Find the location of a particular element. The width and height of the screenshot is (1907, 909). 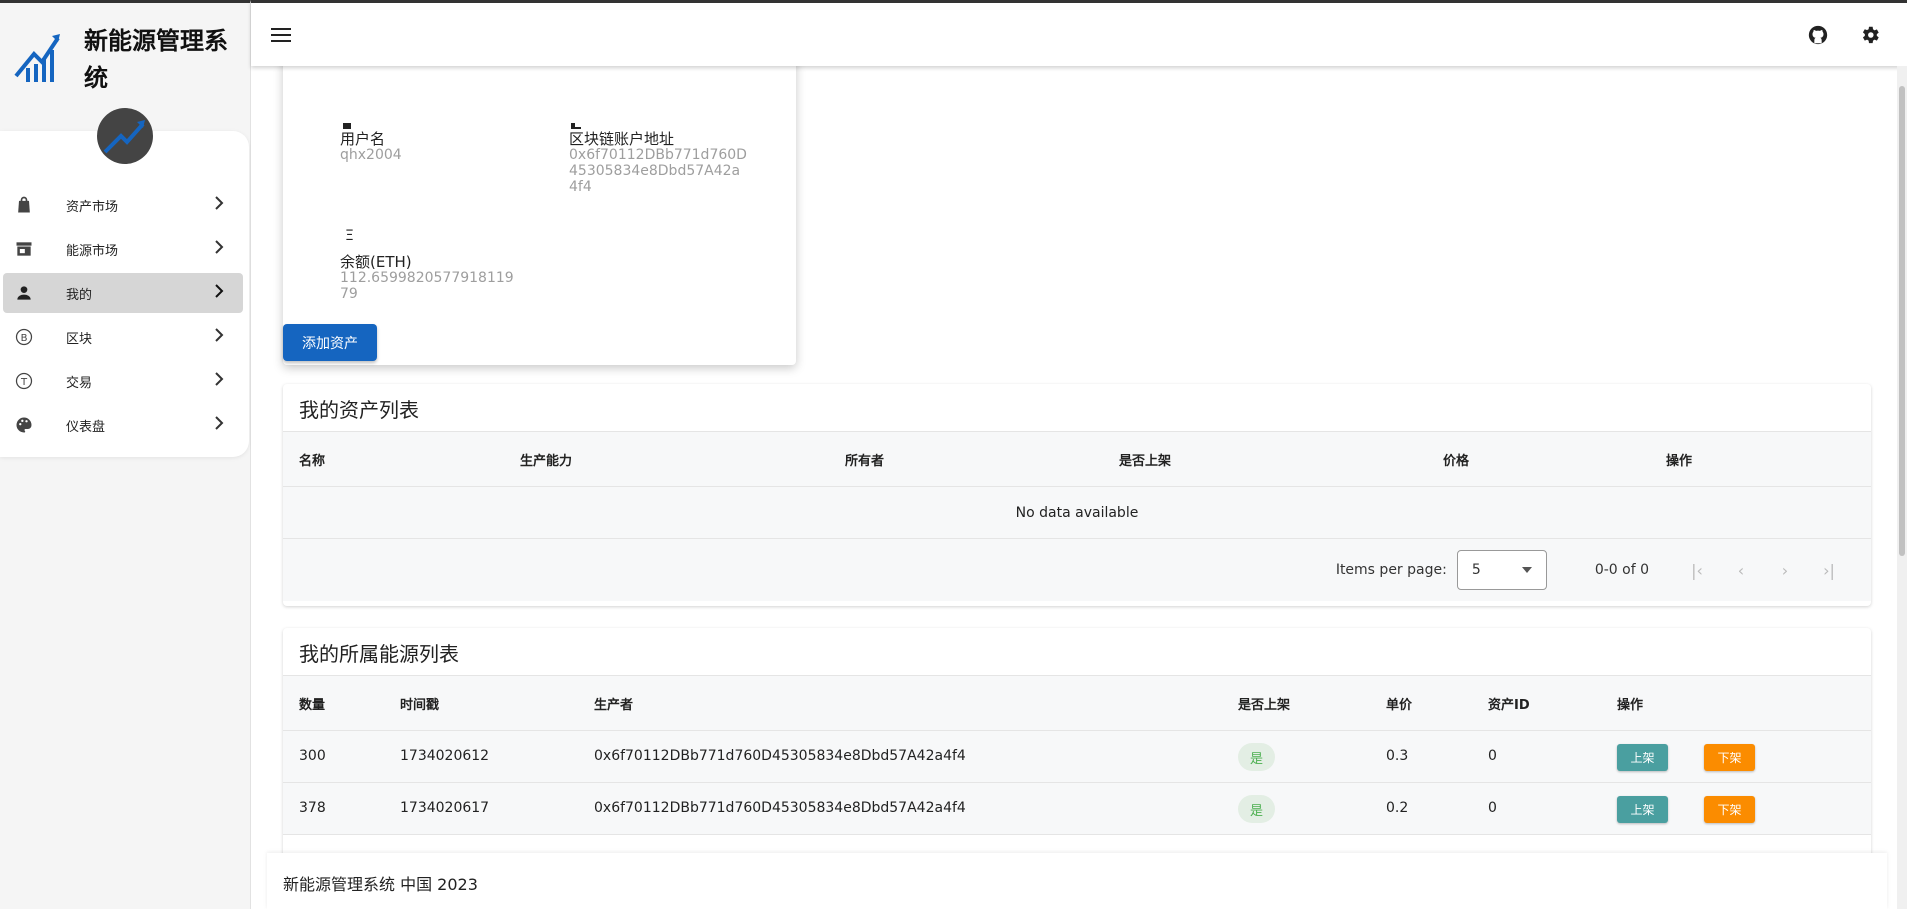

balance-line: 79 is located at coordinates (349, 294).